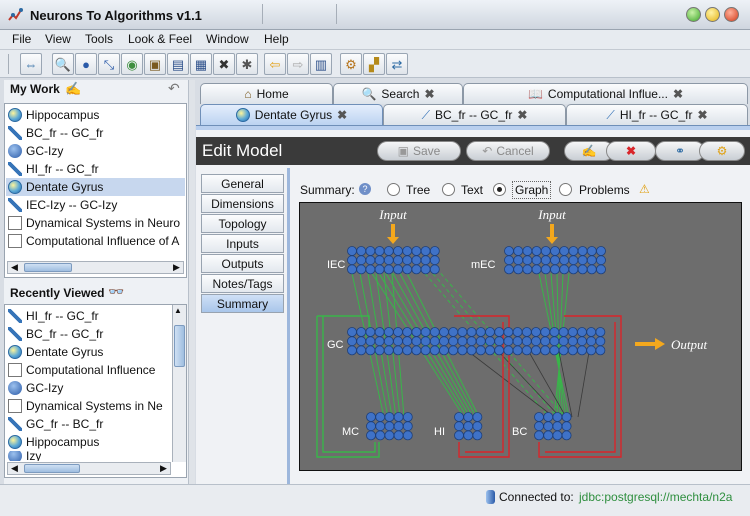 The width and height of the screenshot is (750, 516). I want to click on delete-icon: ✖, so click(224, 64).